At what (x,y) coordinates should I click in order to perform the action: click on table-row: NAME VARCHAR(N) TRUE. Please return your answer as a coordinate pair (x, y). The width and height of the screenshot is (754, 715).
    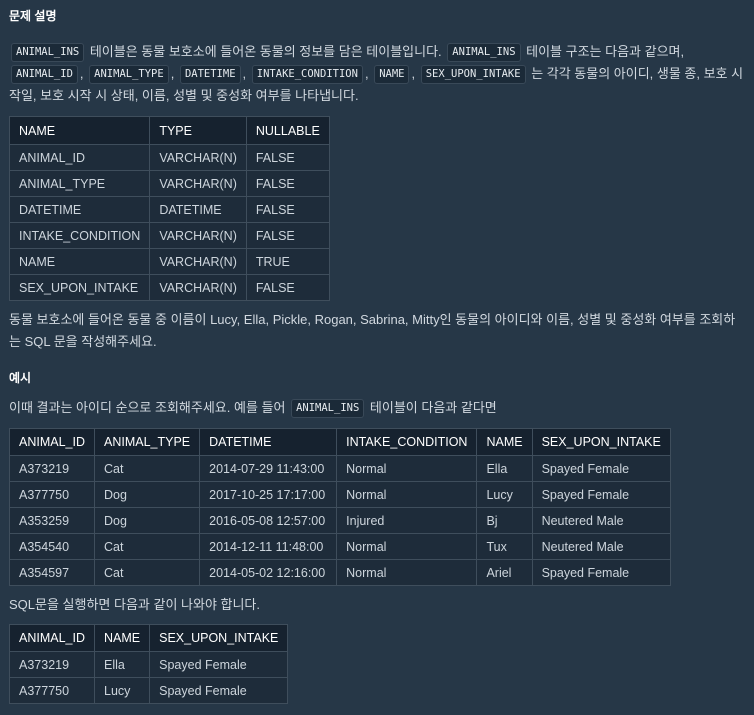
    Looking at the image, I should click on (169, 261).